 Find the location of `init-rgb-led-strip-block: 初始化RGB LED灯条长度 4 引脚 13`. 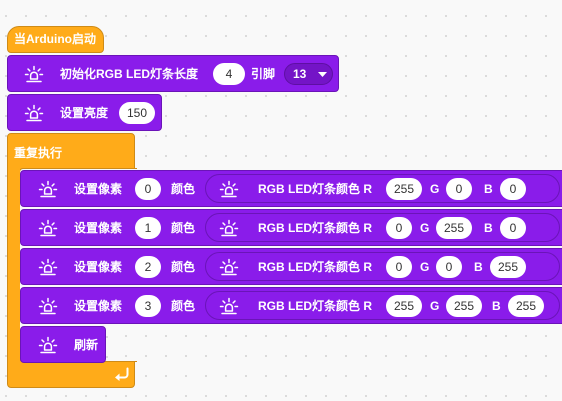

init-rgb-led-strip-block: 初始化RGB LED灯条长度 4 引脚 13 is located at coordinates (173, 73).